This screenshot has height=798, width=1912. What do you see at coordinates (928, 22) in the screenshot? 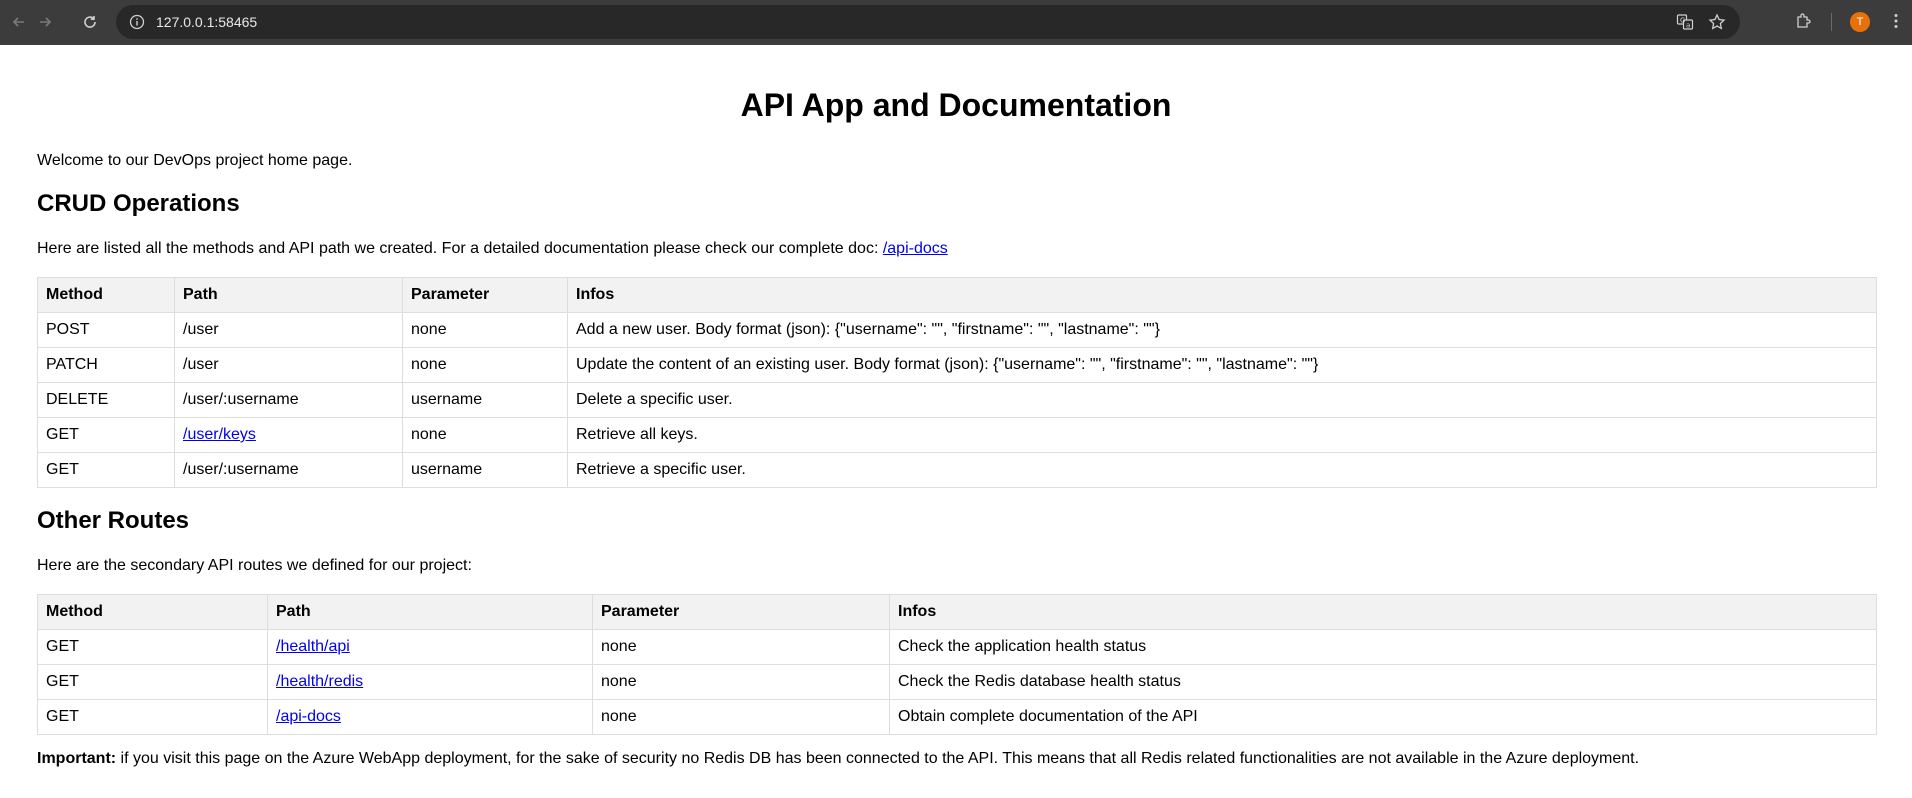
I see `address-bar: 127.0.0.1:58465 Ga` at bounding box center [928, 22].